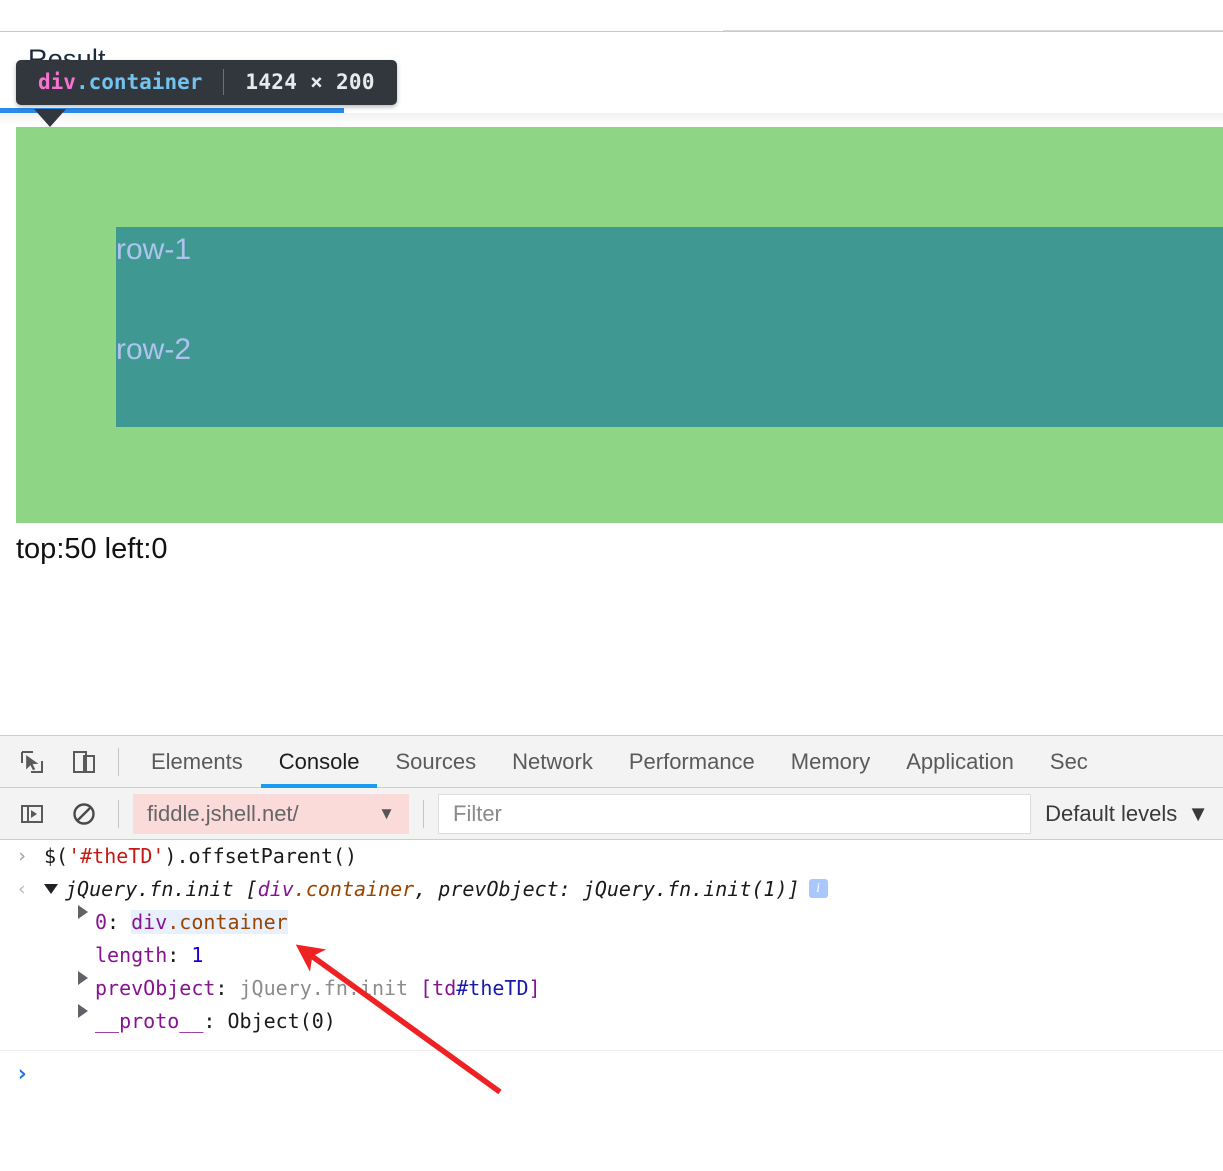 The height and width of the screenshot is (1171, 1223). I want to click on tab-application: Application, so click(960, 762).